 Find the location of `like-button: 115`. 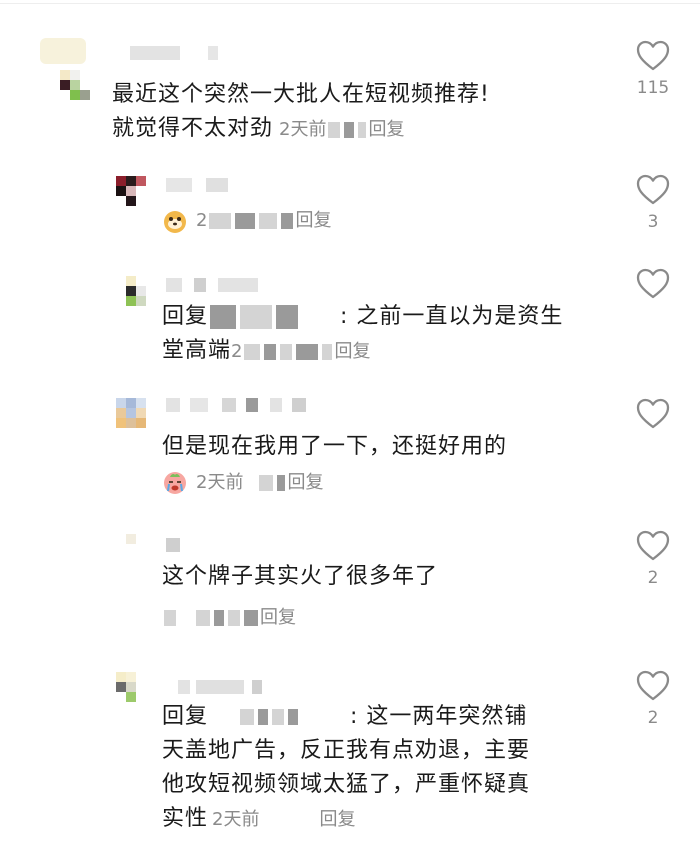

like-button: 115 is located at coordinates (653, 70).